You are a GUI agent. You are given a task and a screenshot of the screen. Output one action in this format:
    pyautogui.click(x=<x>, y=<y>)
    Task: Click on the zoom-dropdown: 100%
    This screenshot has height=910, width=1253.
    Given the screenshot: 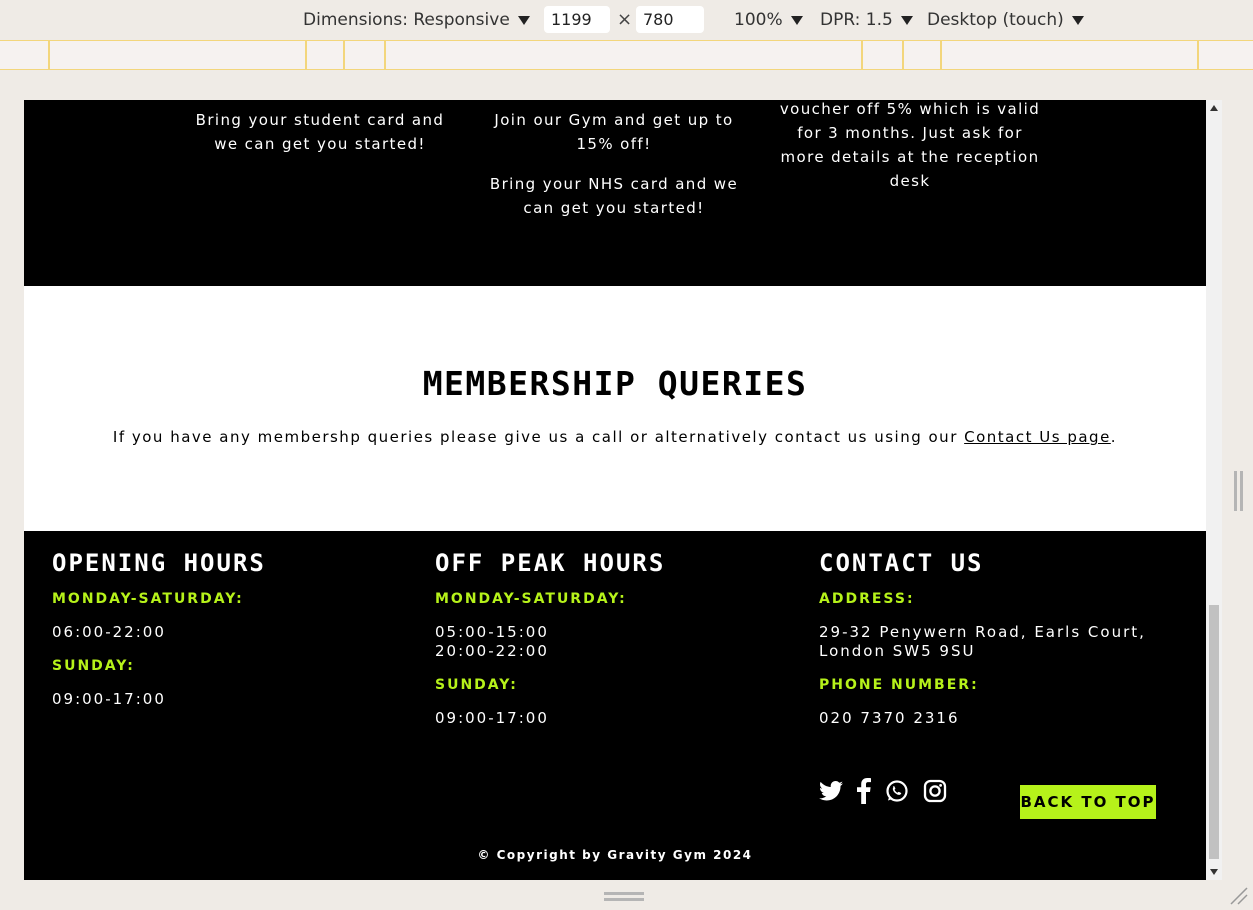 What is the action you would take?
    pyautogui.click(x=768, y=20)
    